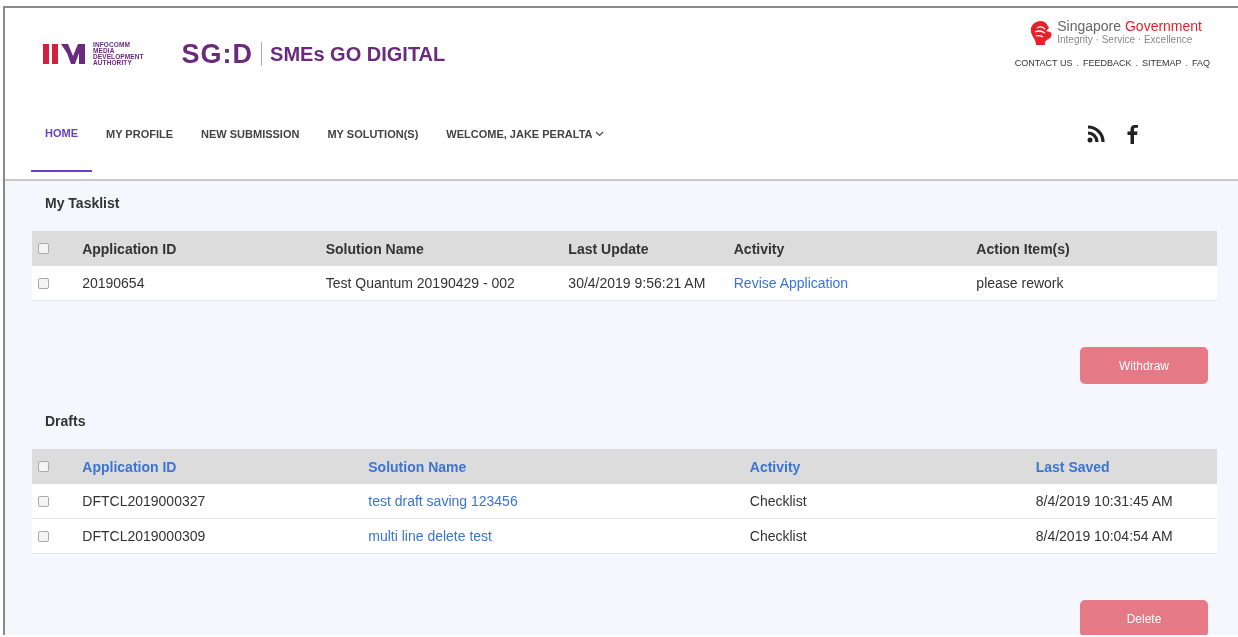  What do you see at coordinates (443, 501) in the screenshot?
I see `table-link: test draft saving 123456` at bounding box center [443, 501].